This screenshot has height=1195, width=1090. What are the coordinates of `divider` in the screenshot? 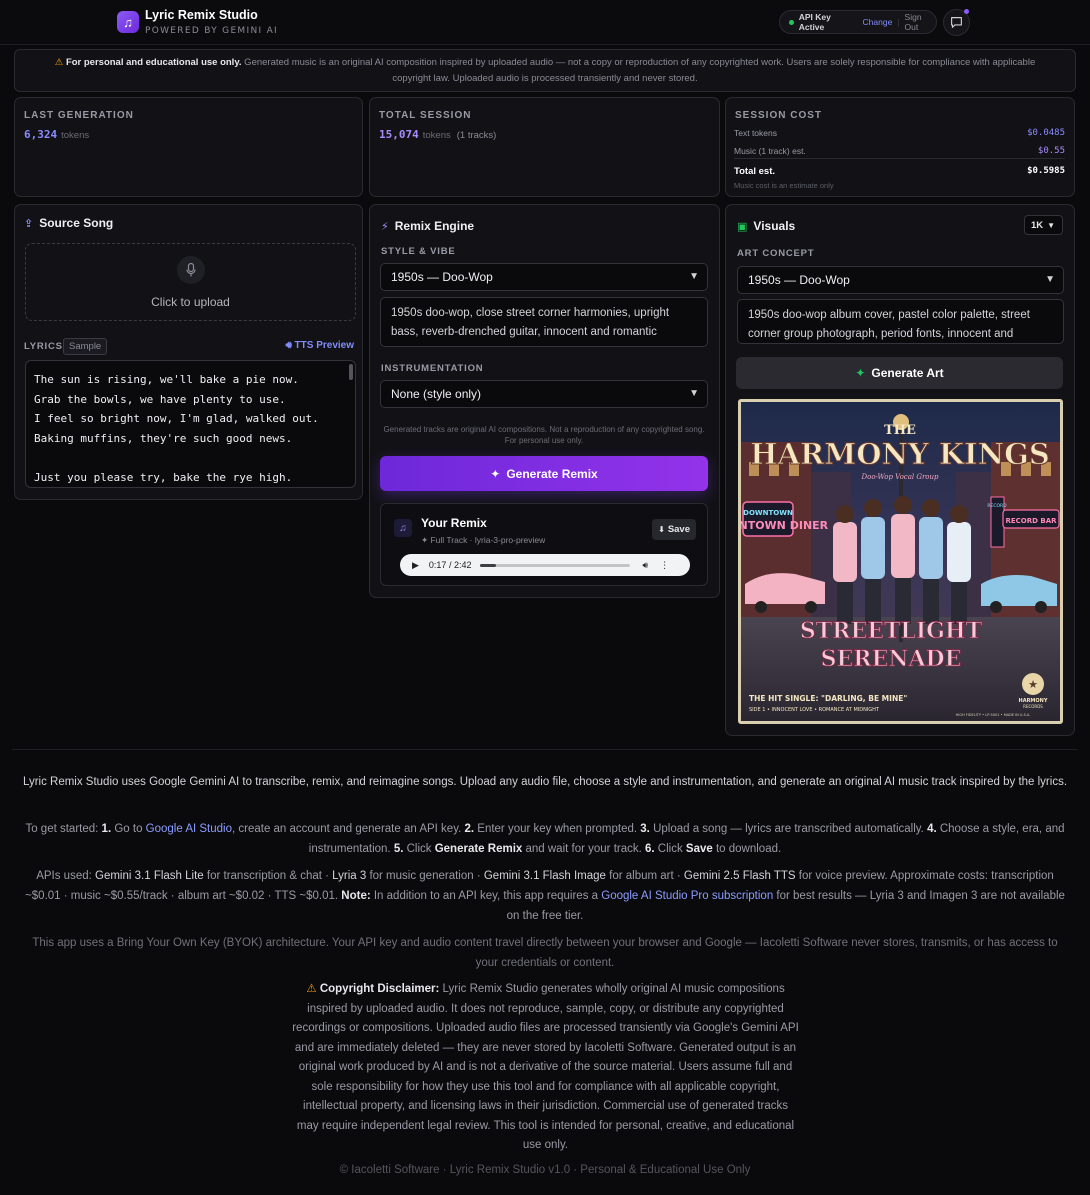 It's located at (899, 158).